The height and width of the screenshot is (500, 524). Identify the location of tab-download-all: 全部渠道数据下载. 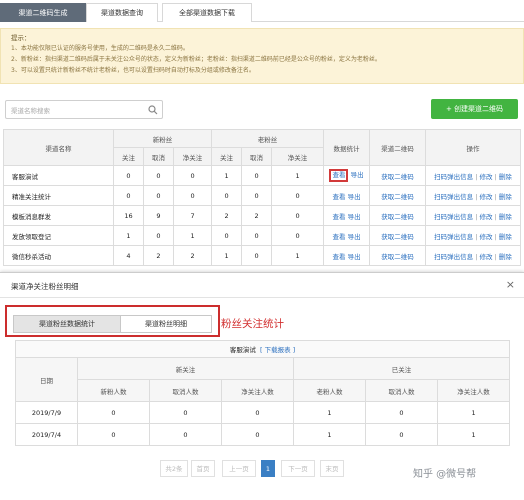
(207, 12).